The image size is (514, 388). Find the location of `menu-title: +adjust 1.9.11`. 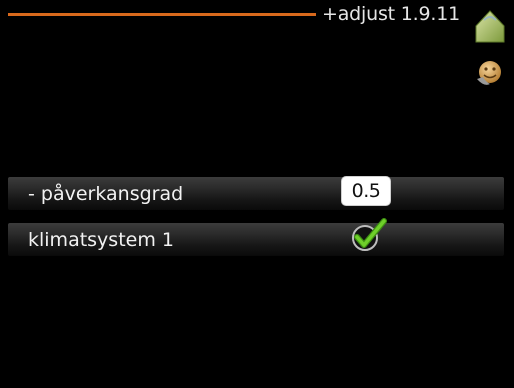

menu-title: +adjust 1.9.11 is located at coordinates (391, 14).